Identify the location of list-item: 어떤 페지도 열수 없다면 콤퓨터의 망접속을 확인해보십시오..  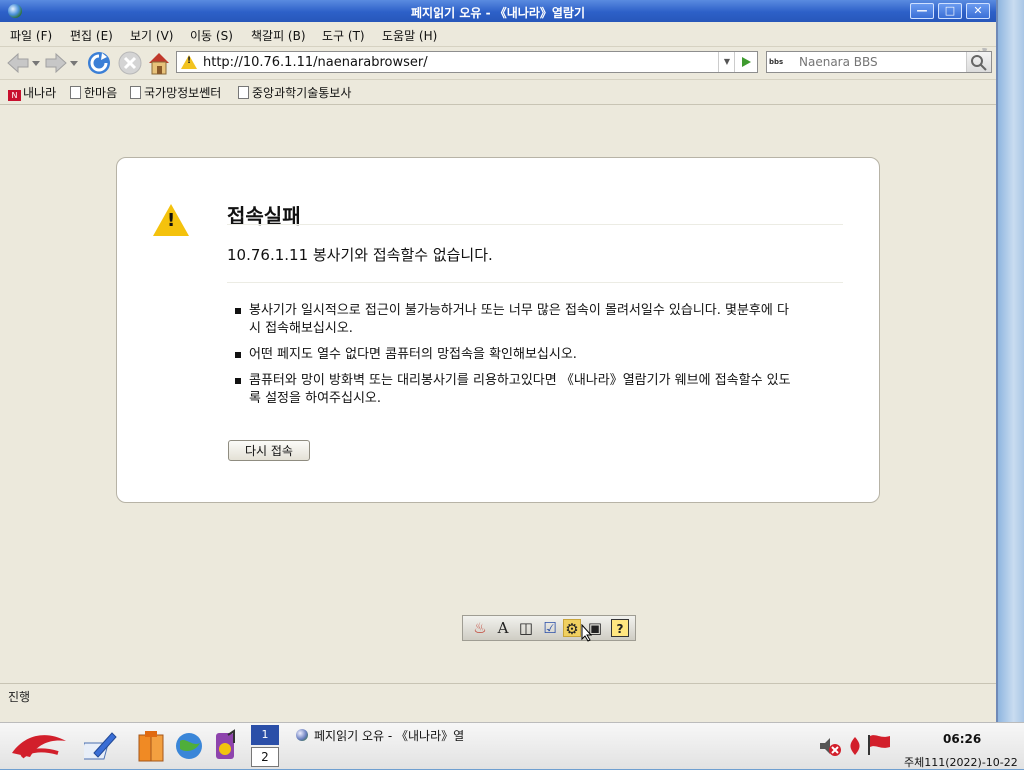
(515, 355).